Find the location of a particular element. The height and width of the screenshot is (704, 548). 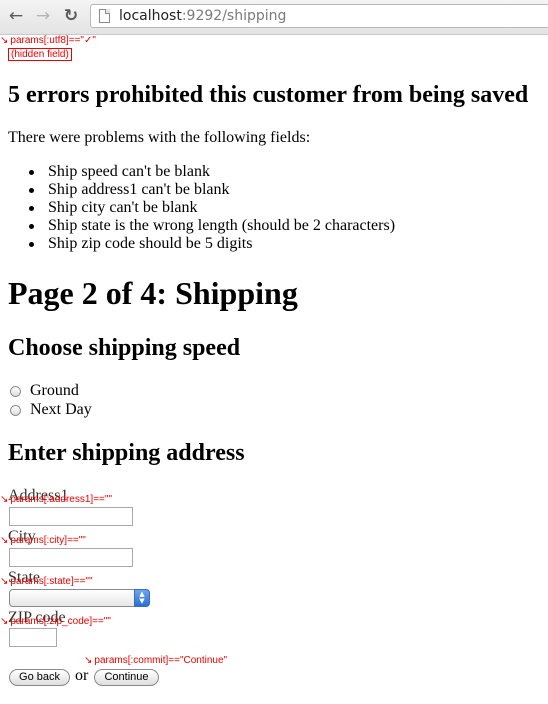

debug-utf8-text: params[:utf8]=="✓" is located at coordinates (53, 40).